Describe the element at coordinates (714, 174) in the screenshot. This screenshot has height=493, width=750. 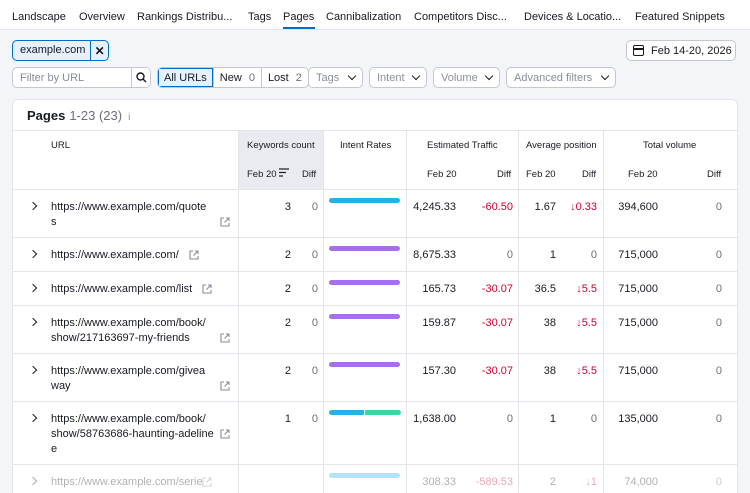
I see `col-volume-diff: Diff` at that location.